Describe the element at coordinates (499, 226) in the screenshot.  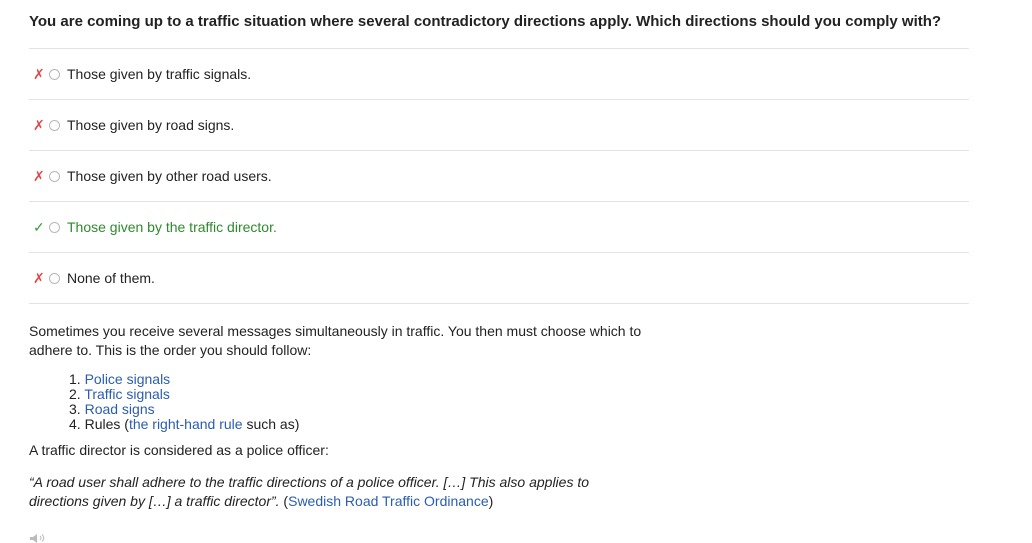
I see `answer-option-4: ✓ Those given by the traffic director.` at that location.